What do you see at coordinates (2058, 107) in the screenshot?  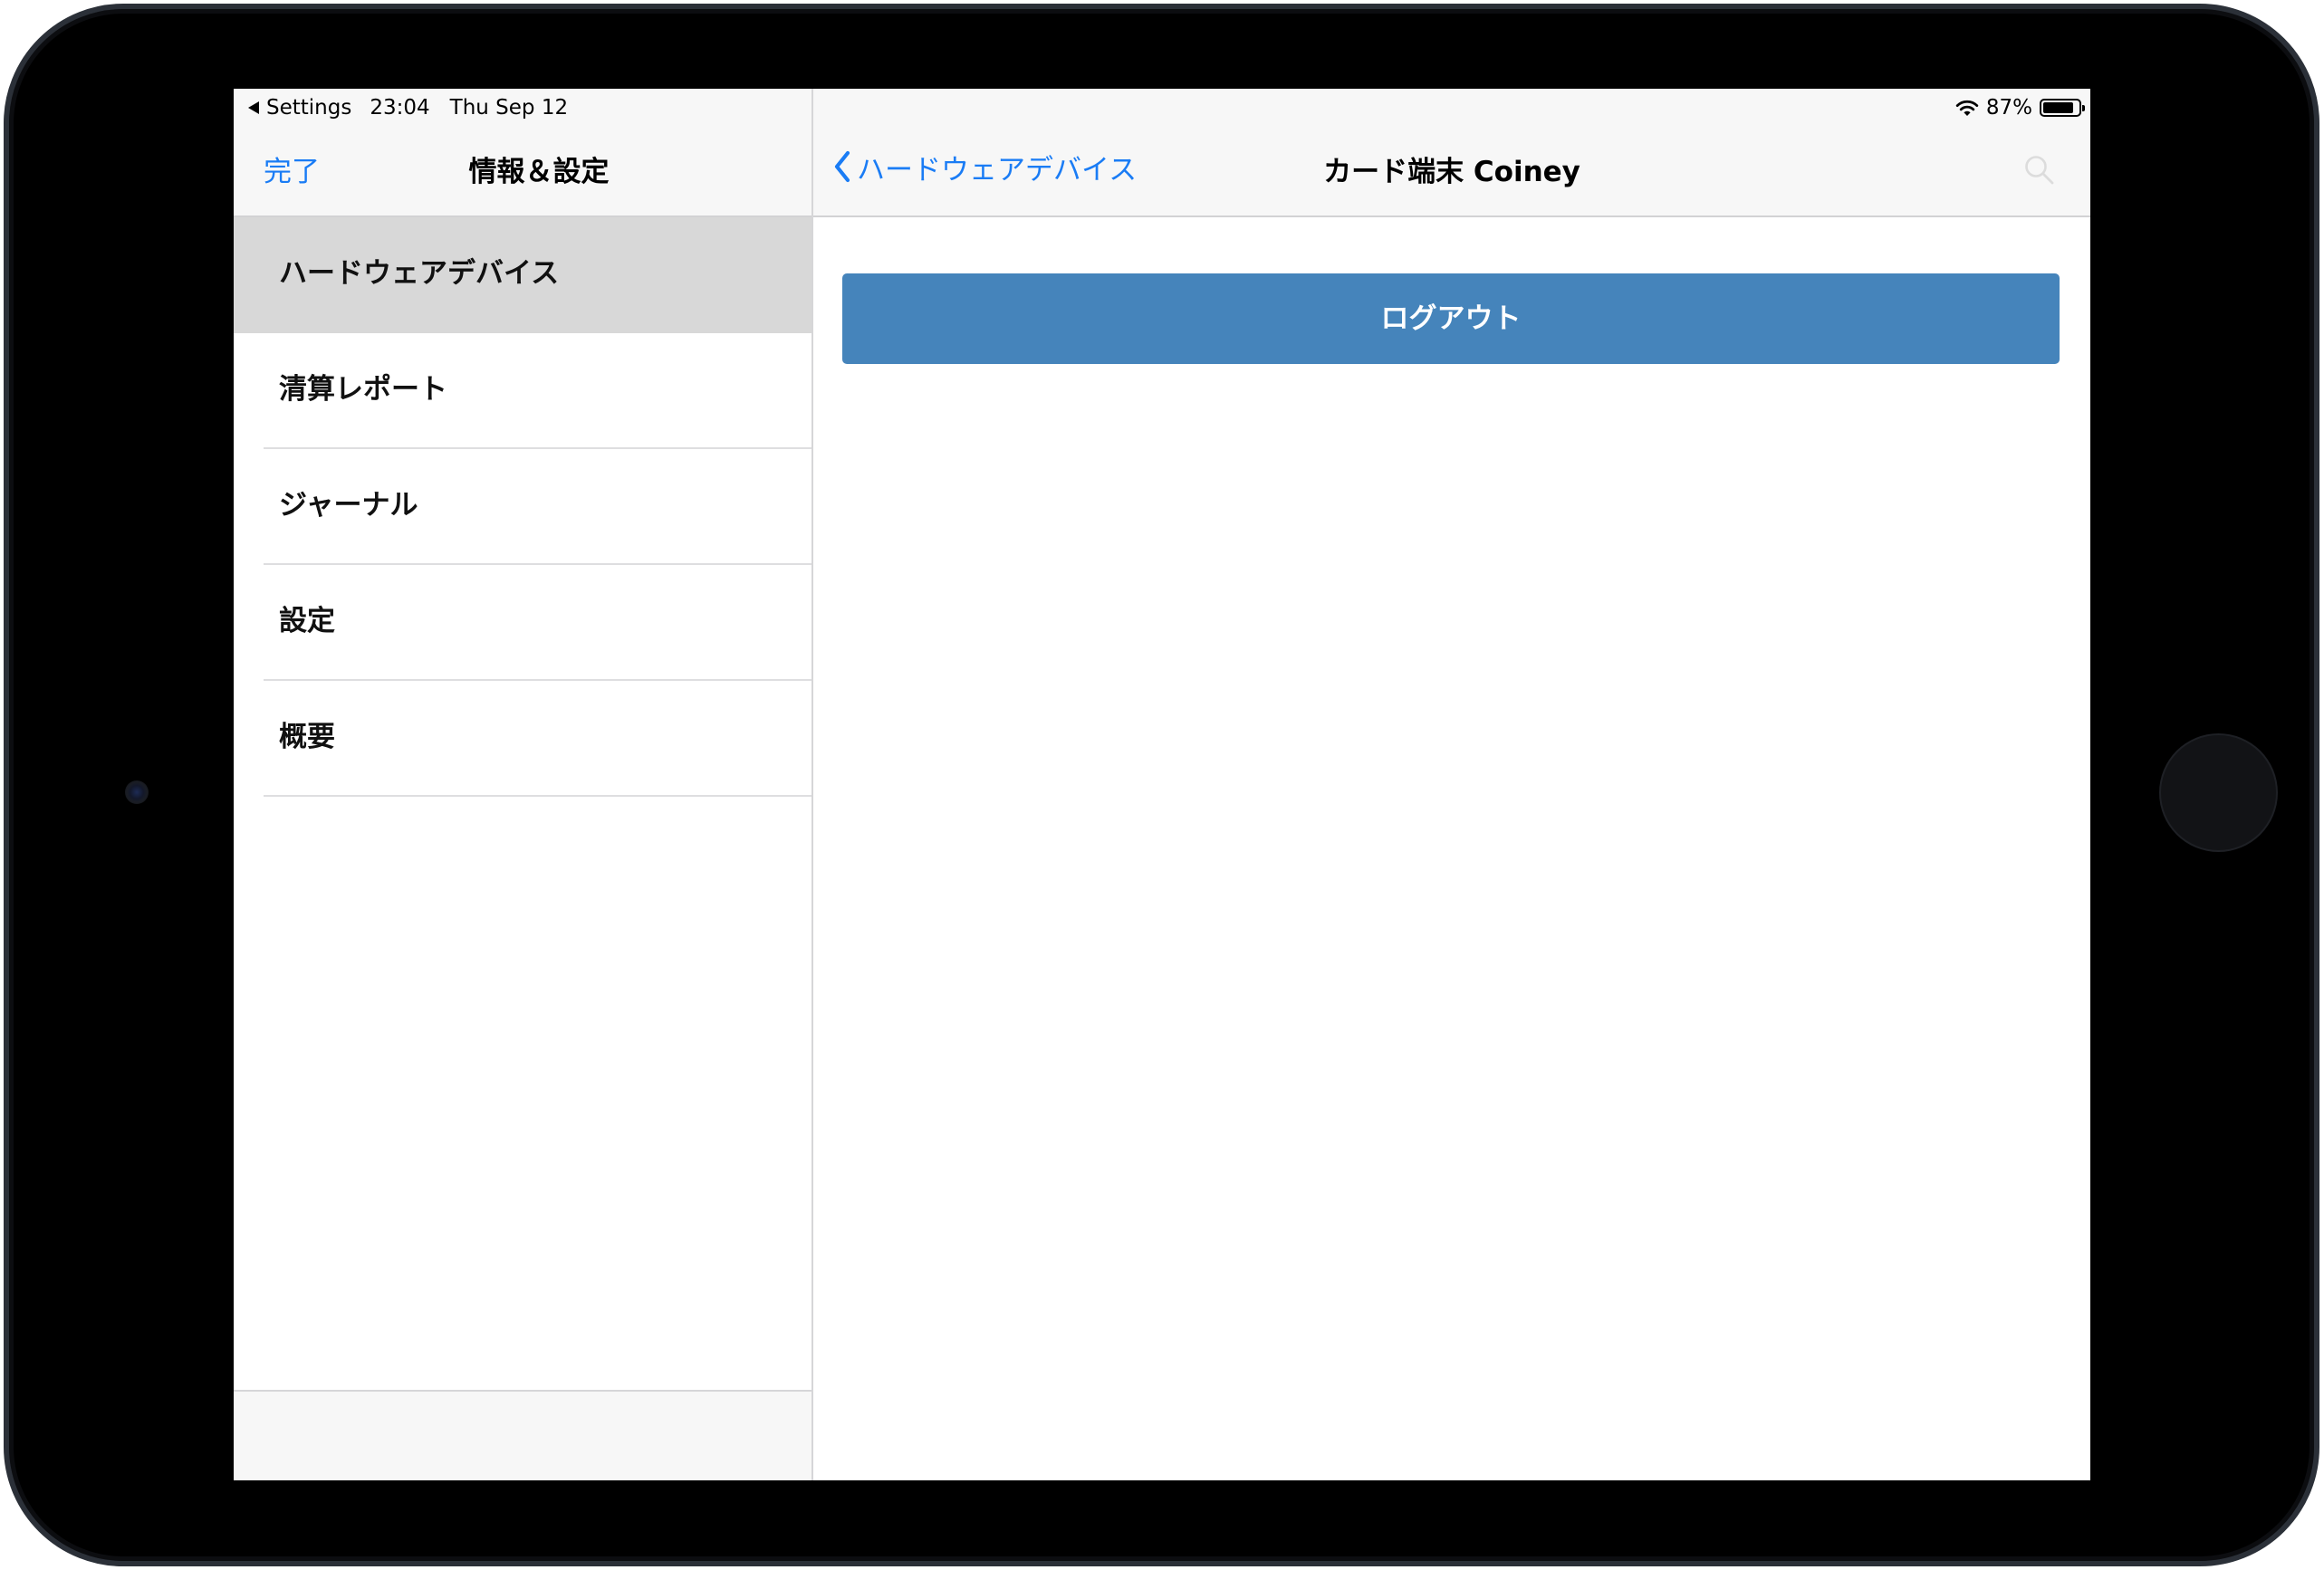 I see `battery-fill` at bounding box center [2058, 107].